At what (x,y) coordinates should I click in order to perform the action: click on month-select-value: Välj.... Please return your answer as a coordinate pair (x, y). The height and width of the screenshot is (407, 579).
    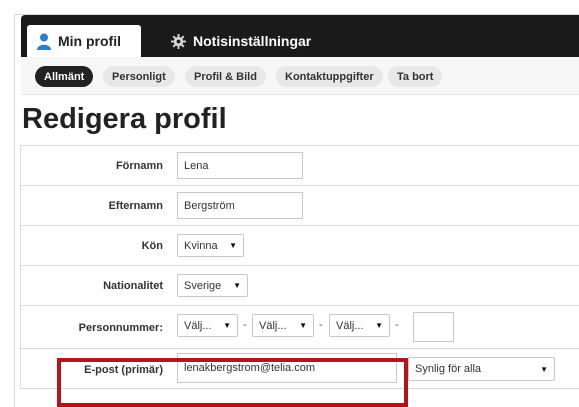
    Looking at the image, I should click on (273, 325).